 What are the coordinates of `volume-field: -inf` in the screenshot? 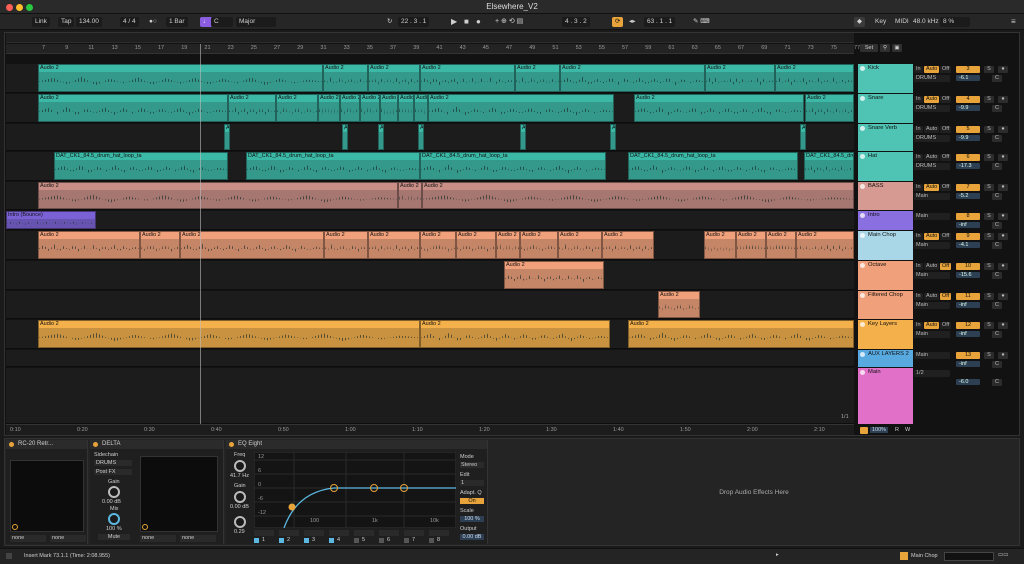 It's located at (968, 305).